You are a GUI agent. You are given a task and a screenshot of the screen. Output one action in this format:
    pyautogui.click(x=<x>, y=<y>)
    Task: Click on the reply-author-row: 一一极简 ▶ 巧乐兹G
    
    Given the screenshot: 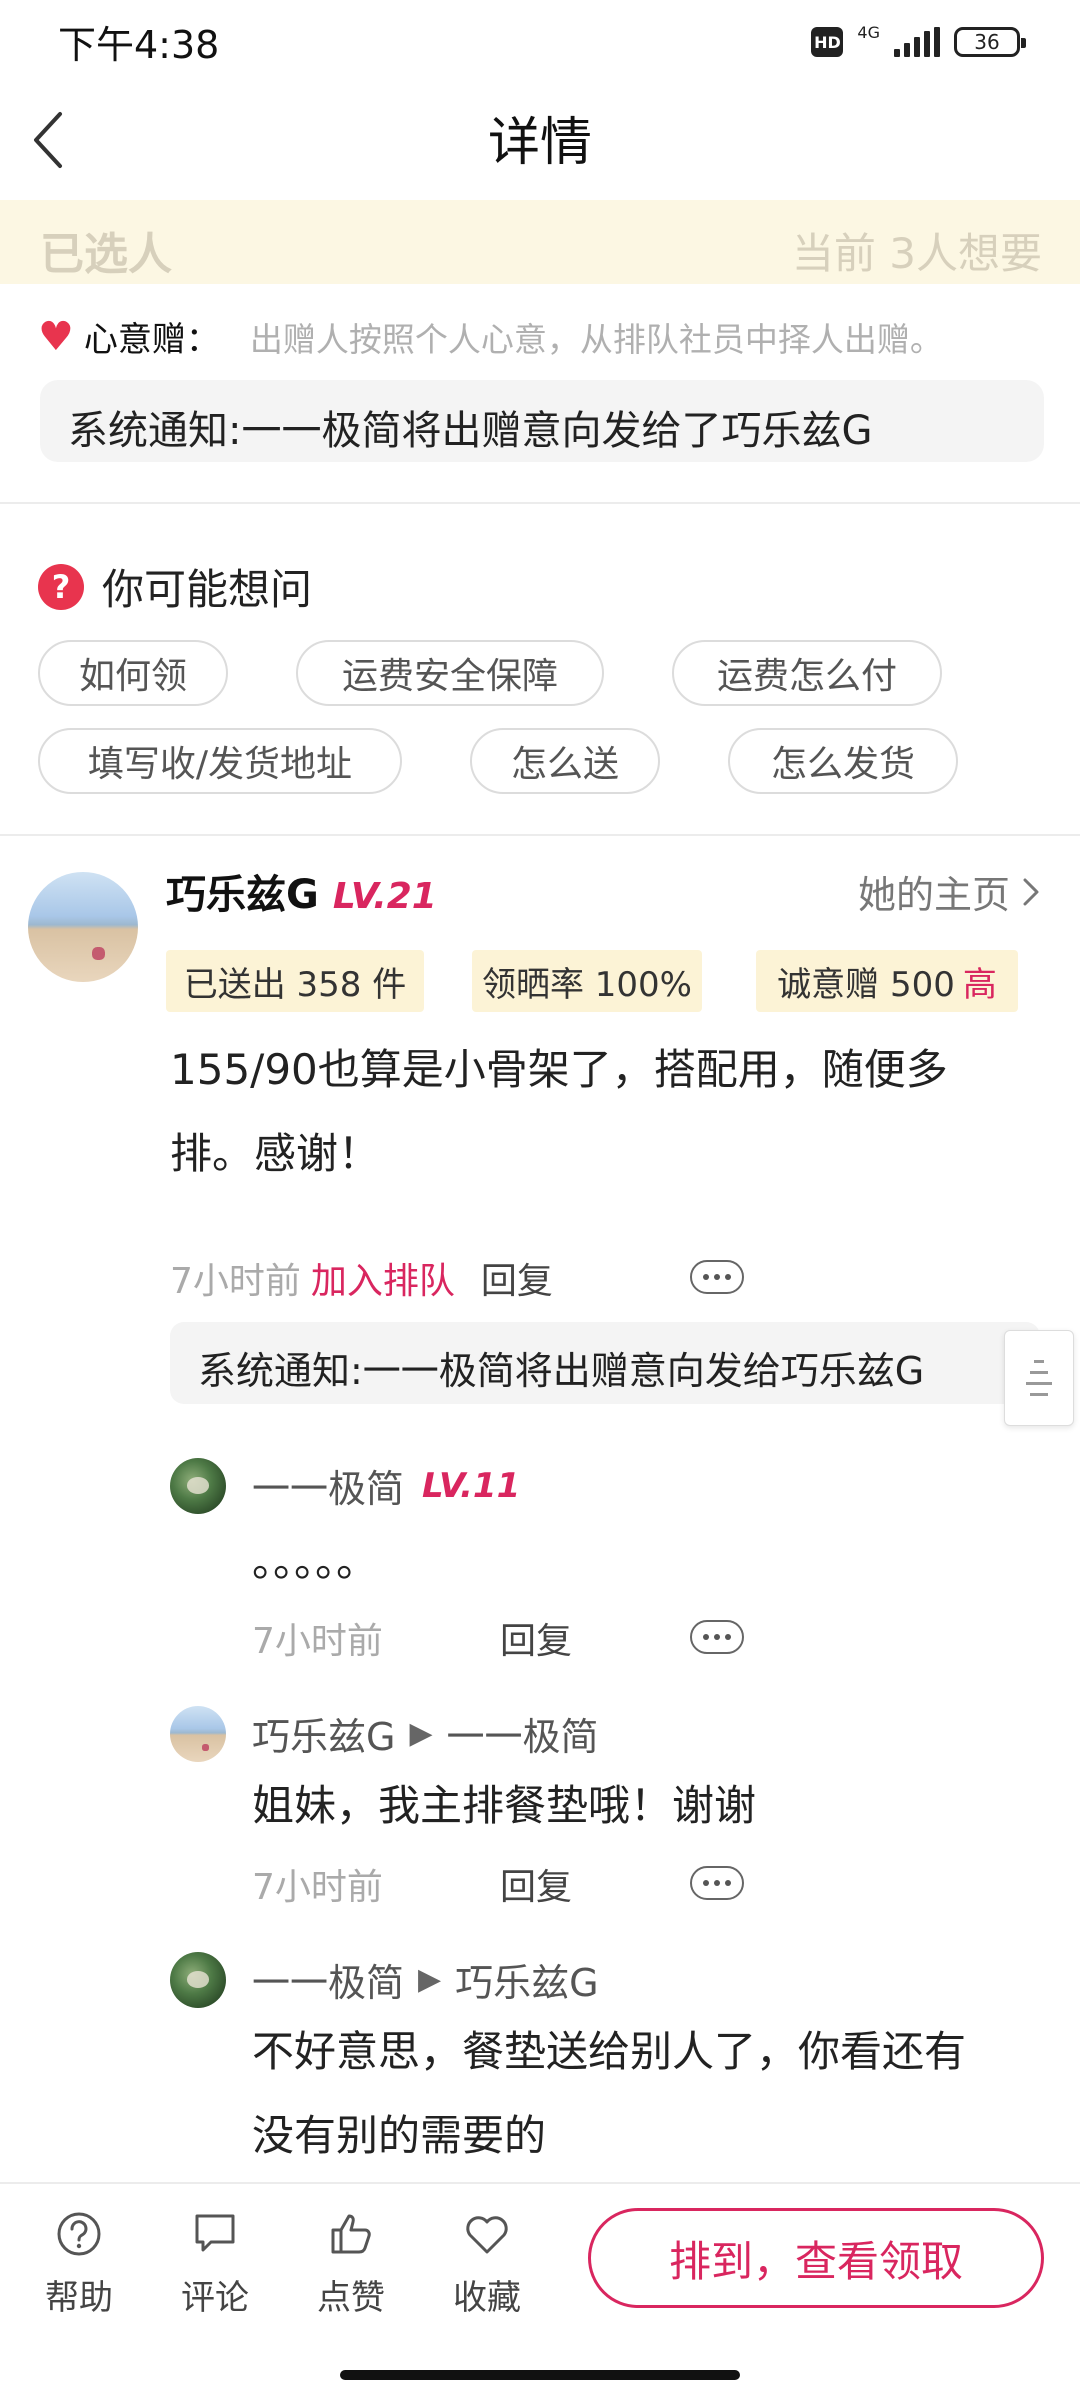 What is the action you would take?
    pyautogui.click(x=425, y=1979)
    